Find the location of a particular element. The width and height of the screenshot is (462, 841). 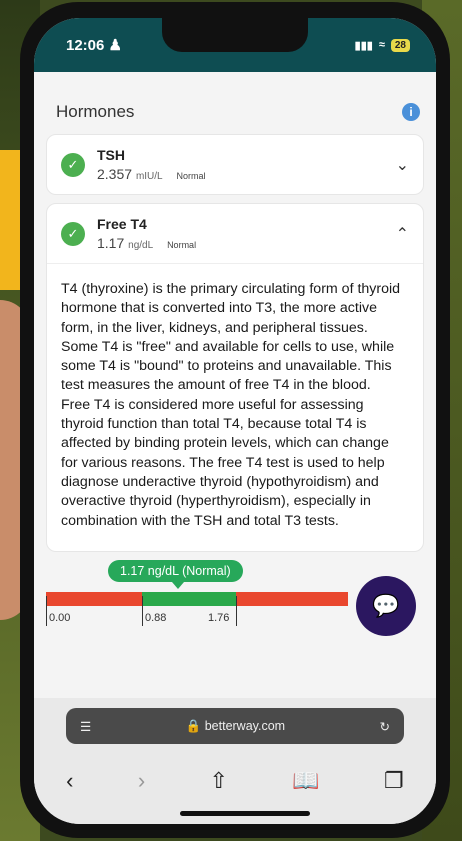

test-value-line: 1.17 ng/dL Normal is located at coordinates (246, 243).